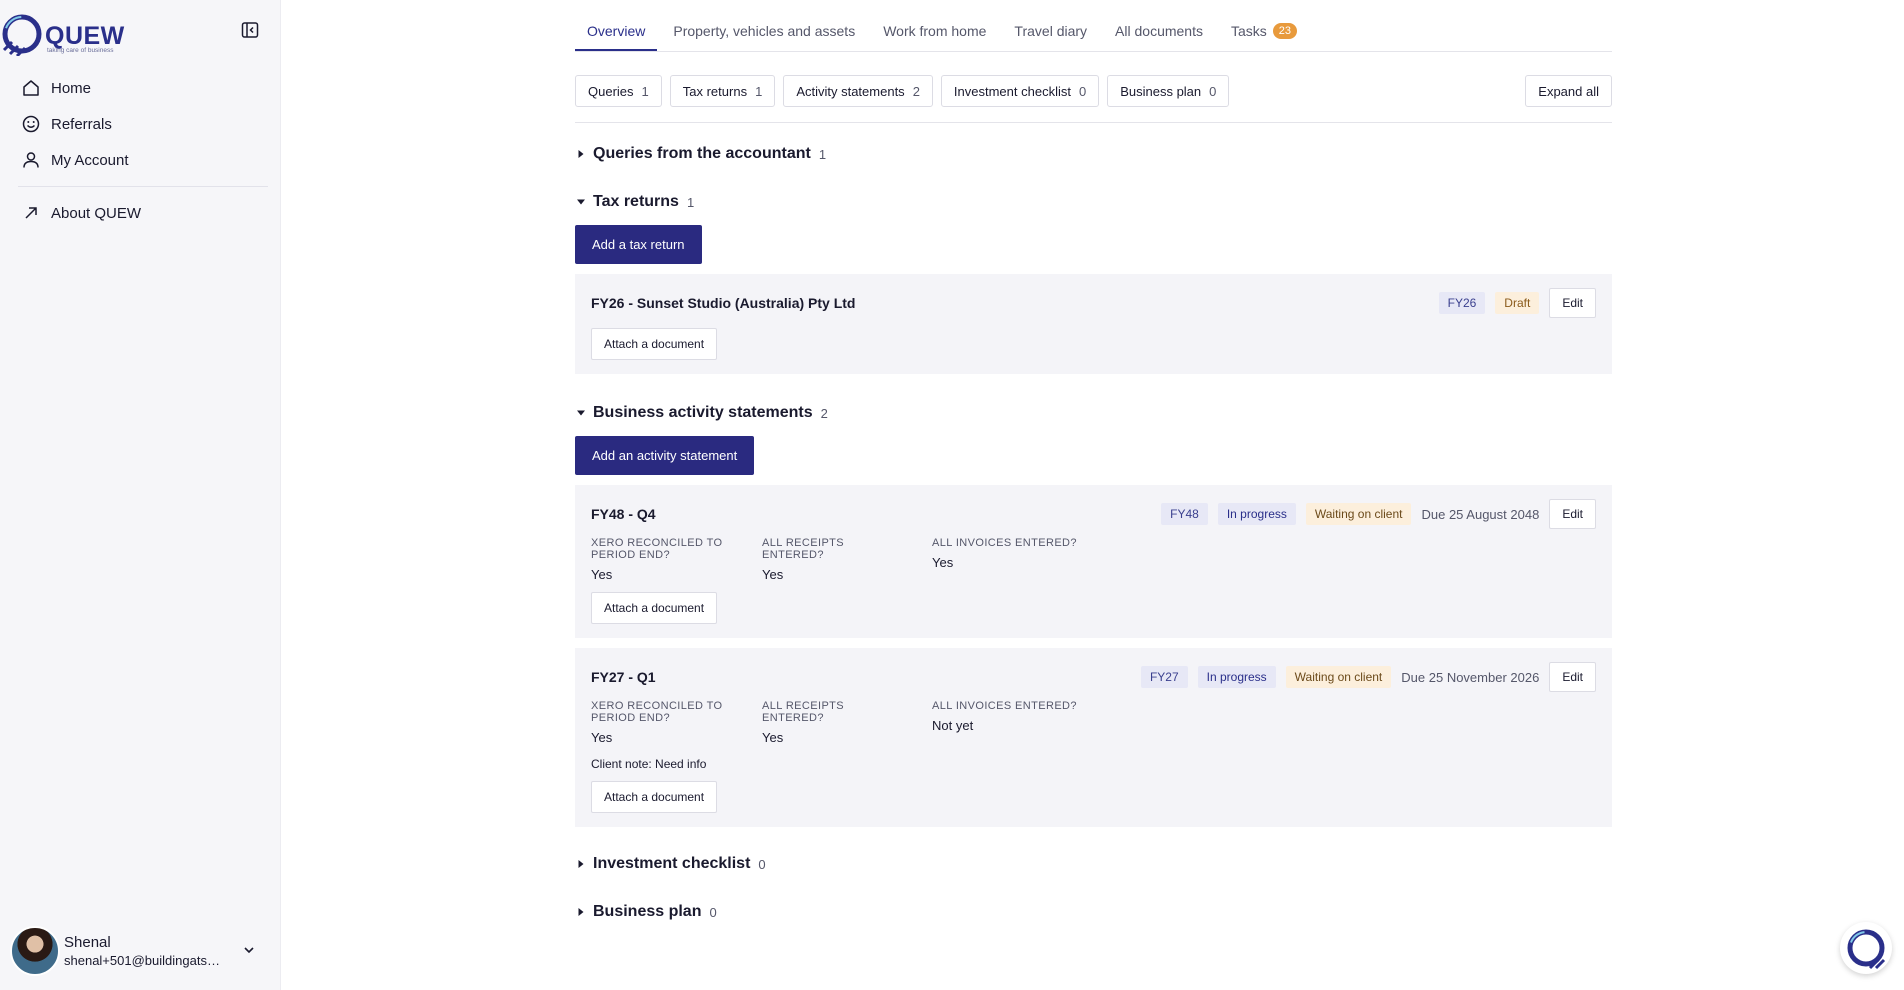  I want to click on tab-tasks: Tasks 23, so click(1264, 37).